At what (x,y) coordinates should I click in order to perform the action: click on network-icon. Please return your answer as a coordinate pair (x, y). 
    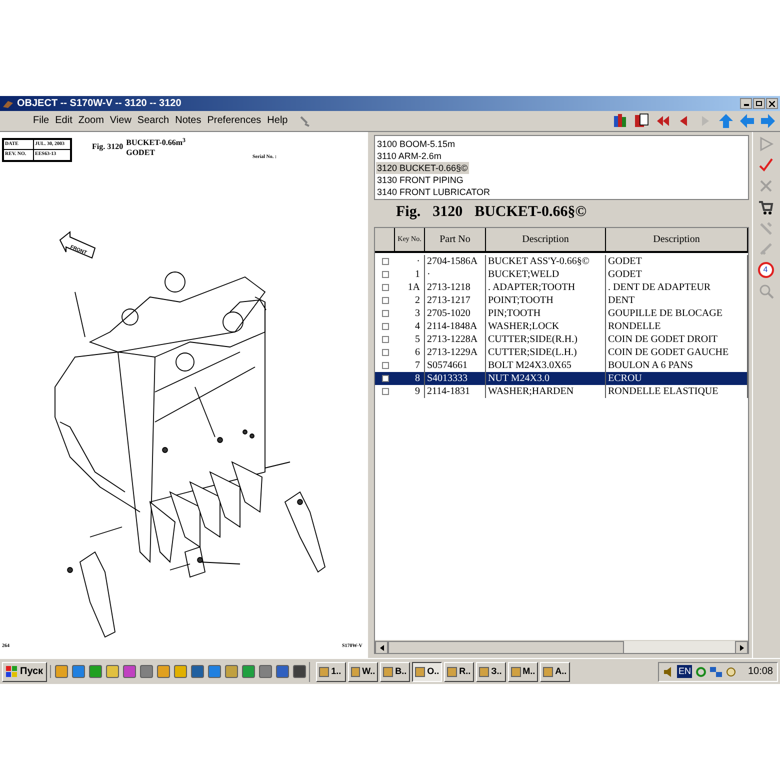
    Looking at the image, I should click on (716, 671).